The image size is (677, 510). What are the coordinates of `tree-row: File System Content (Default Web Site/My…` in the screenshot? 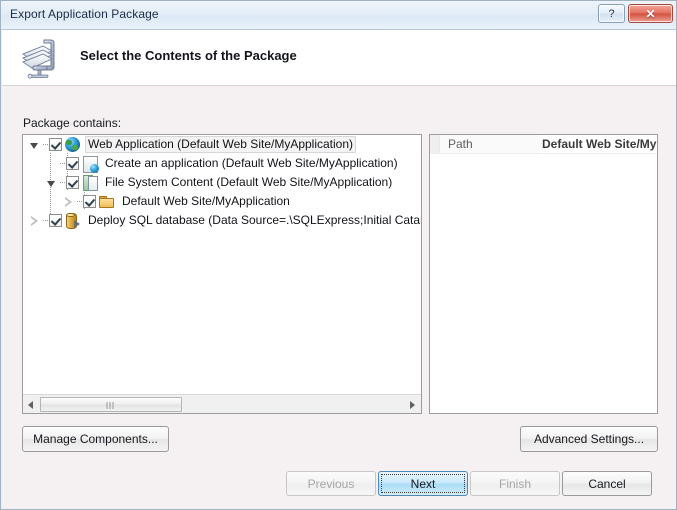 It's located at (222, 182).